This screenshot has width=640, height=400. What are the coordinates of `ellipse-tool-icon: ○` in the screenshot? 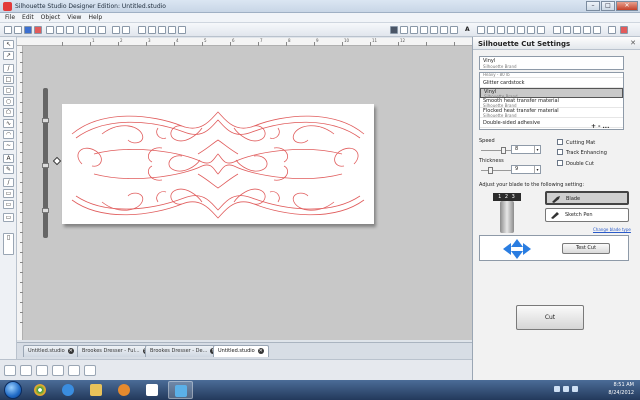 It's located at (8, 101).